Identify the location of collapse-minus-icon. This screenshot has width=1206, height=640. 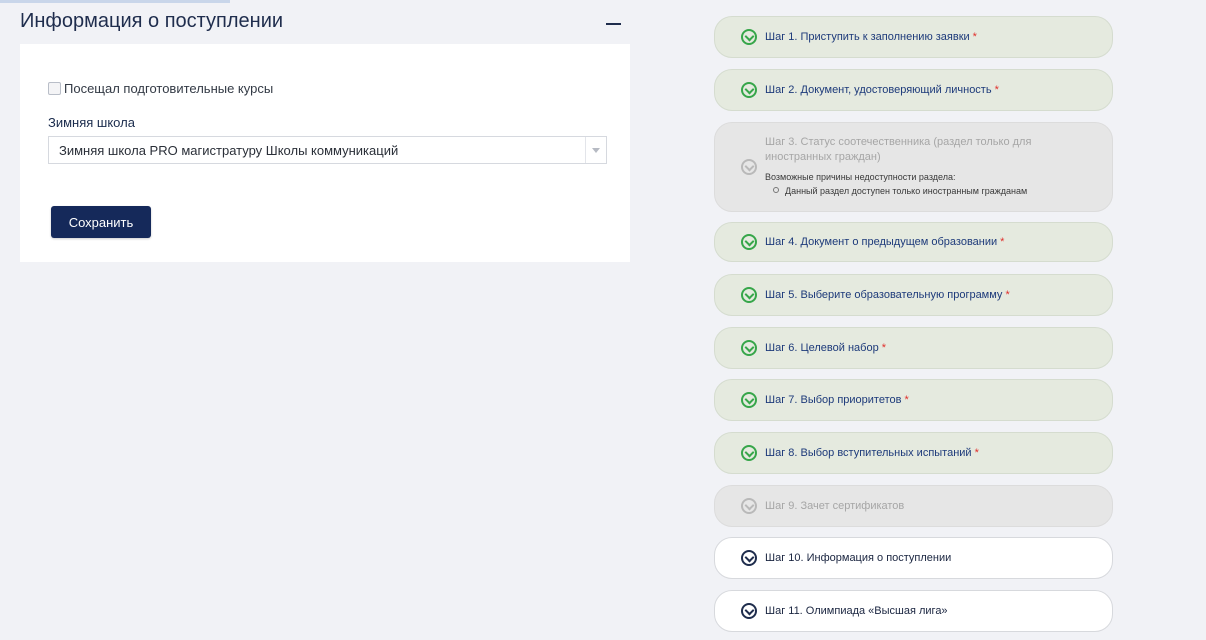
(614, 21).